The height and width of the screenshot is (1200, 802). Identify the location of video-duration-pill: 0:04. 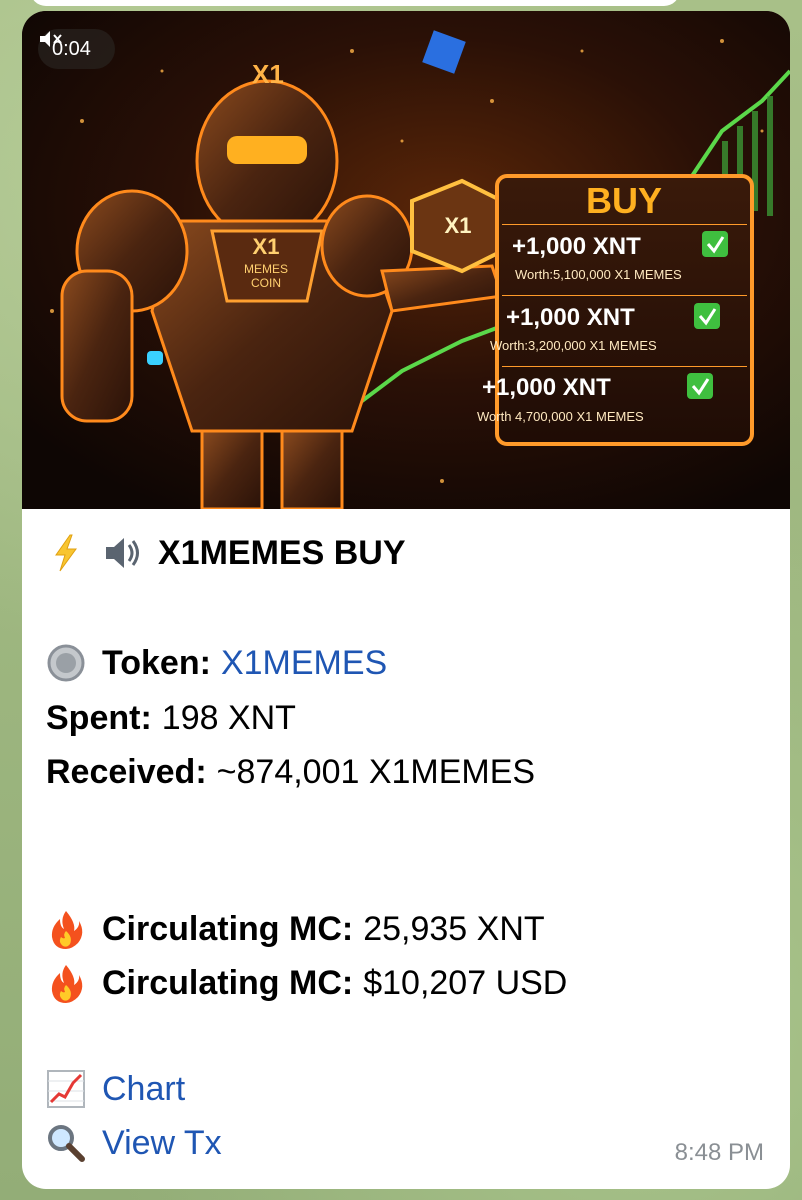
(76, 49).